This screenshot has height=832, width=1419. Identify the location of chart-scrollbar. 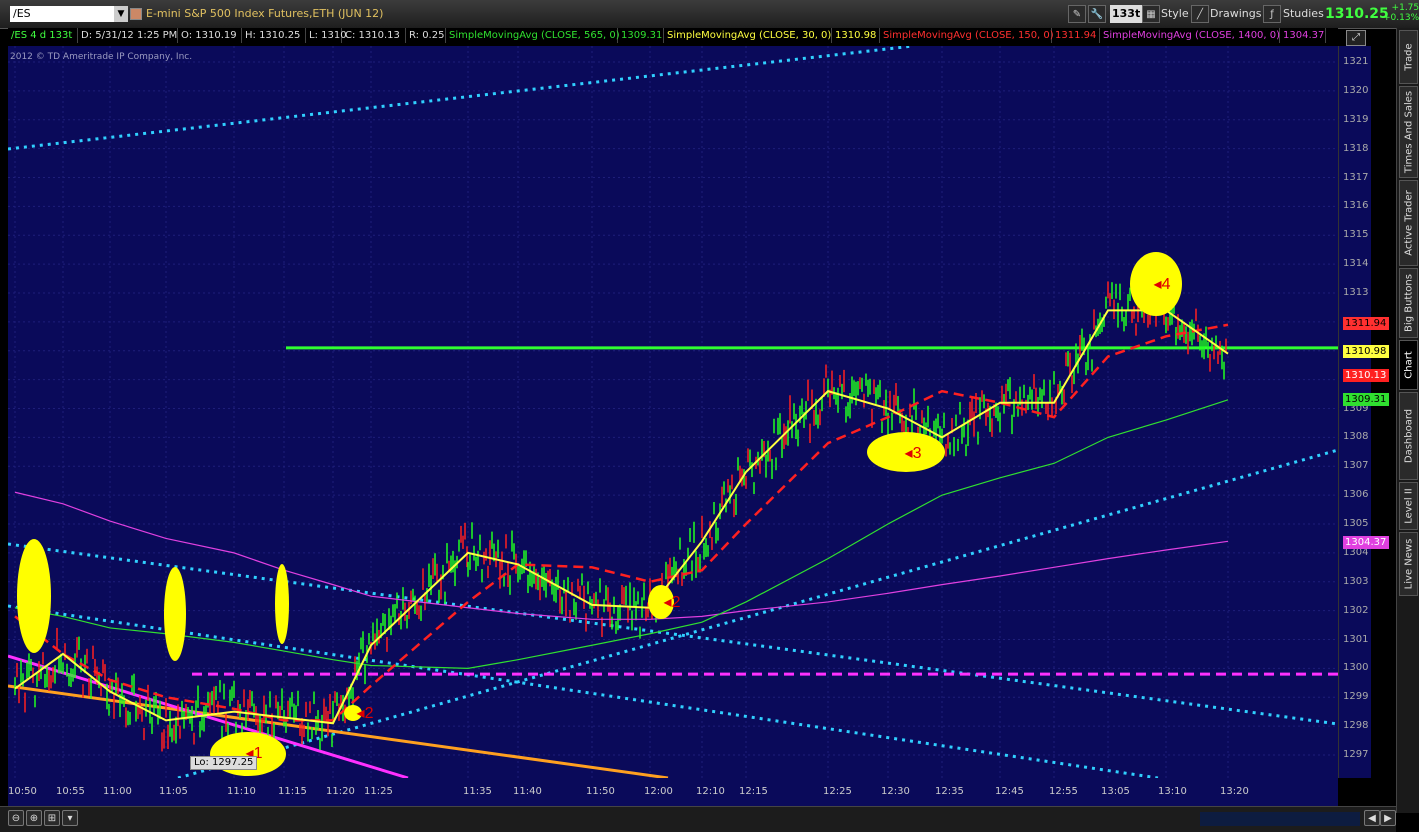
(1280, 819).